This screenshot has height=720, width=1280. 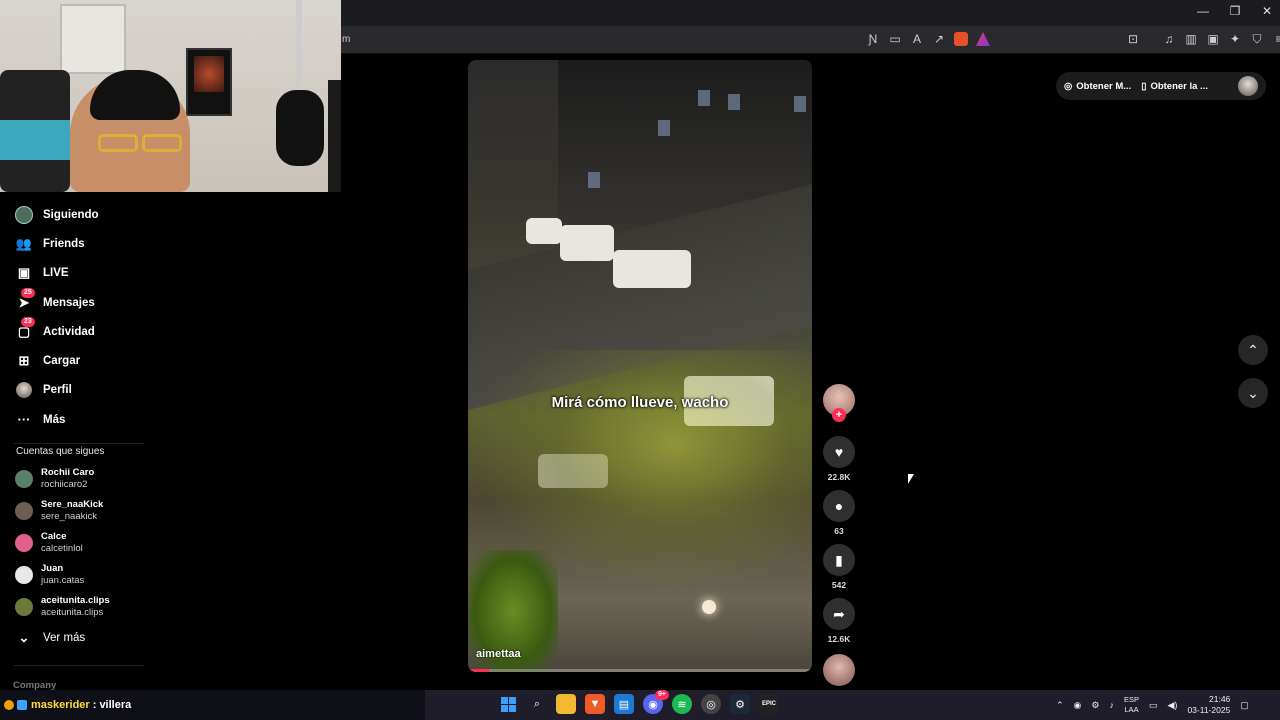 I want to click on sidebar-item-mas: ··· Más, so click(x=85, y=419).